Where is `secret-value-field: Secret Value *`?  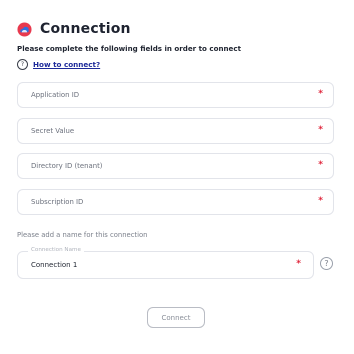 secret-value-field: Secret Value * is located at coordinates (175, 131).